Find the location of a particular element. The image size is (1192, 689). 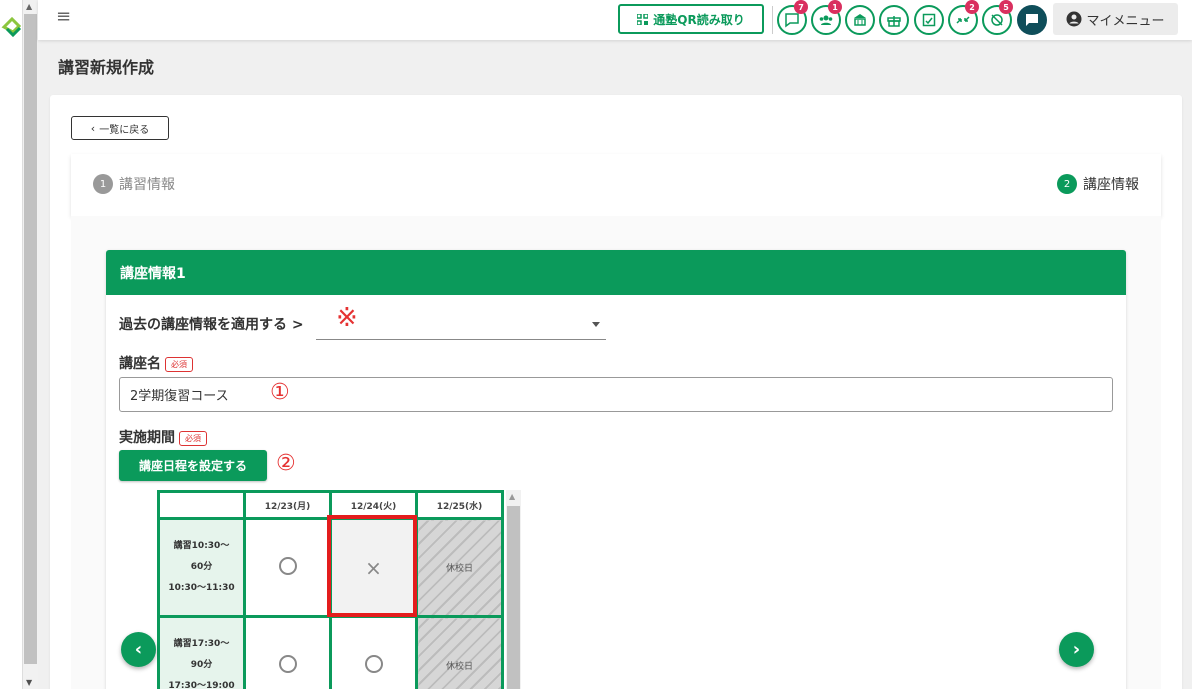

my-menu-label: マイメニュー is located at coordinates (1125, 21).